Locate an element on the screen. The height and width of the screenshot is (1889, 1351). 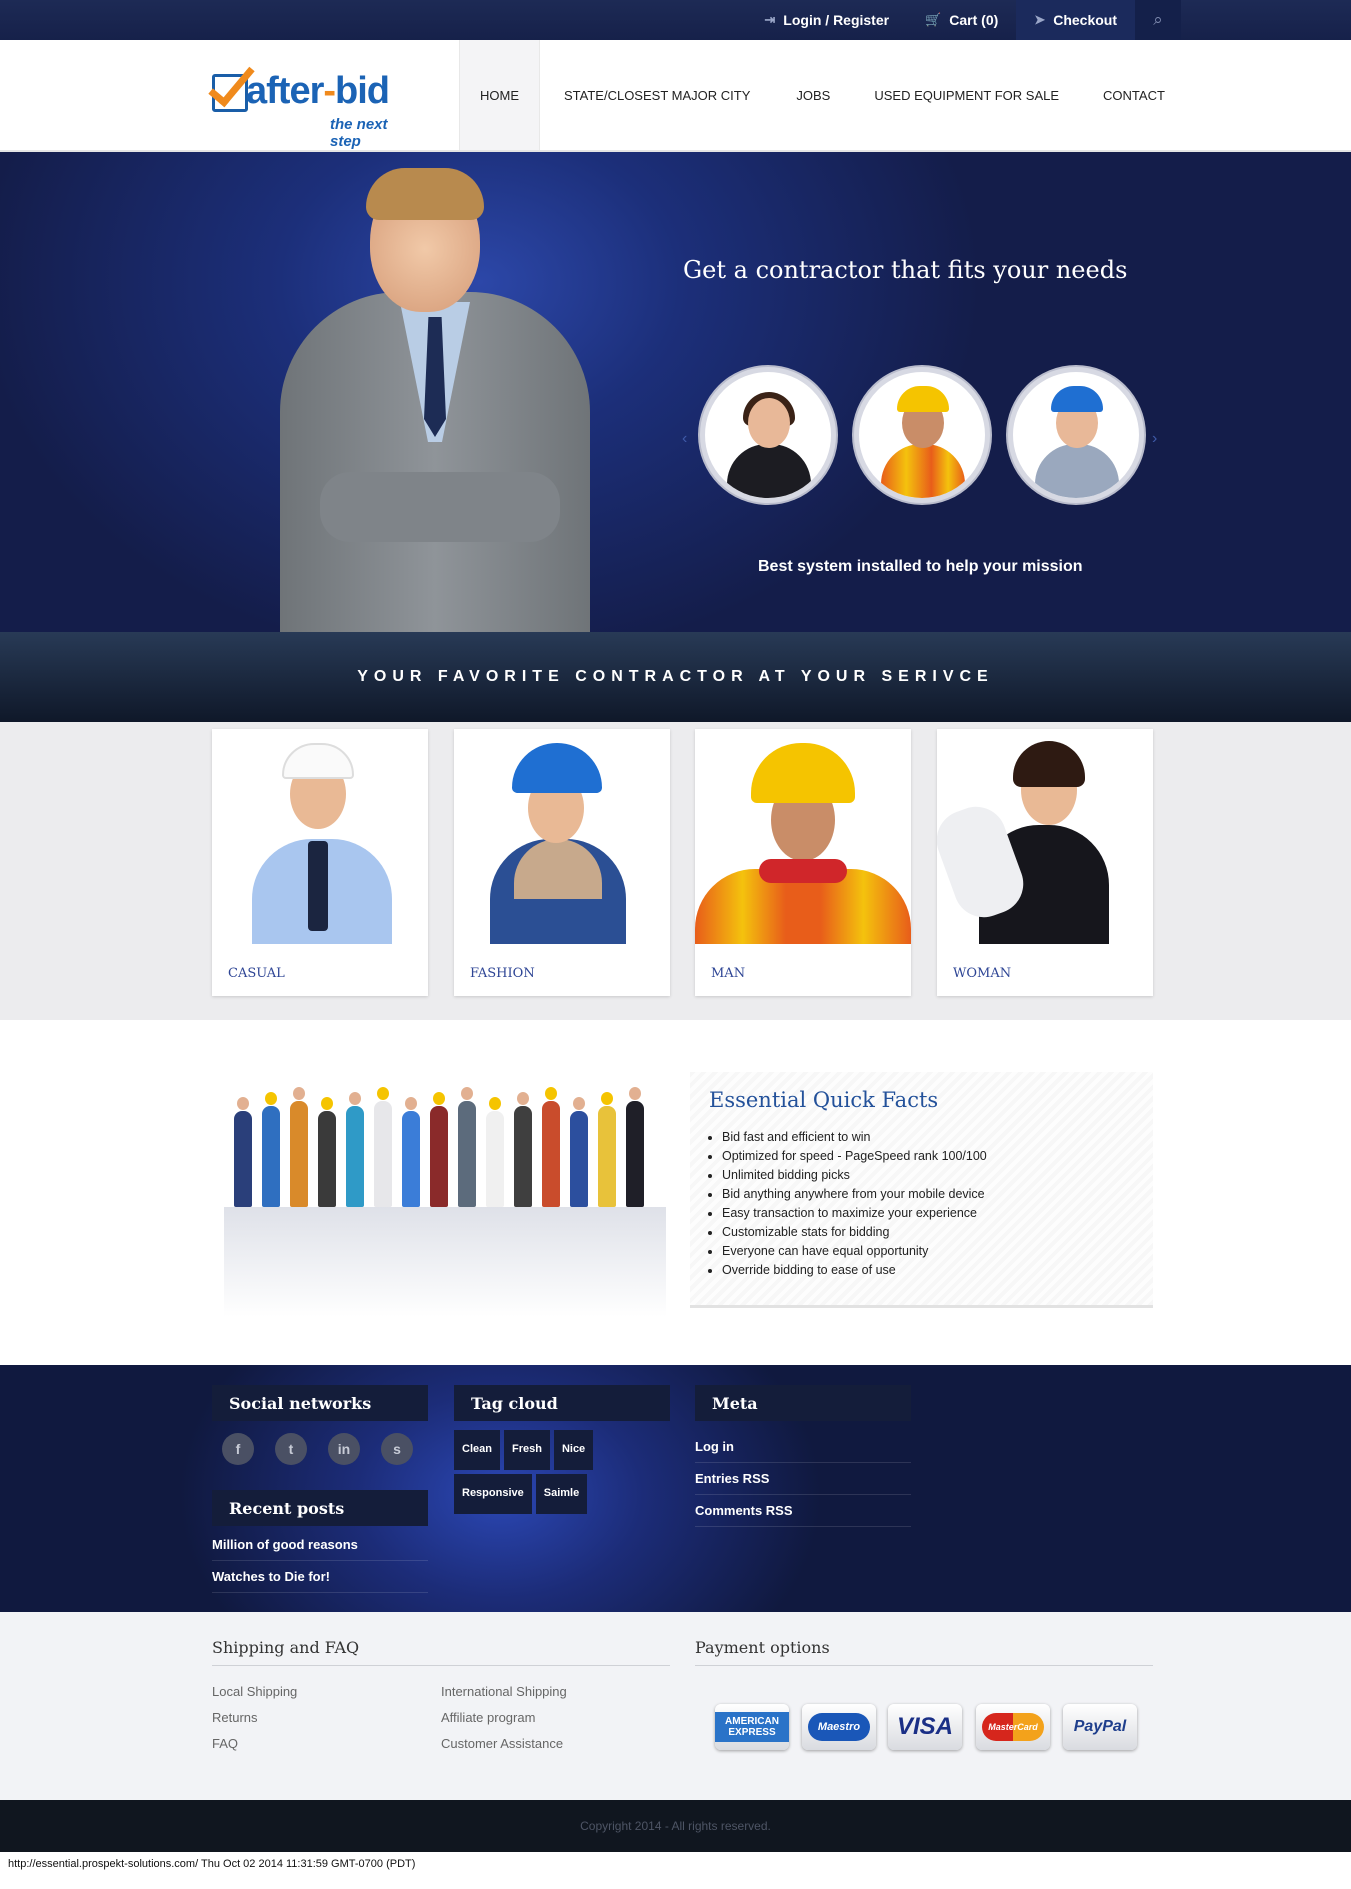
checkout-link: ➤ Checkout is located at coordinates (1075, 20).